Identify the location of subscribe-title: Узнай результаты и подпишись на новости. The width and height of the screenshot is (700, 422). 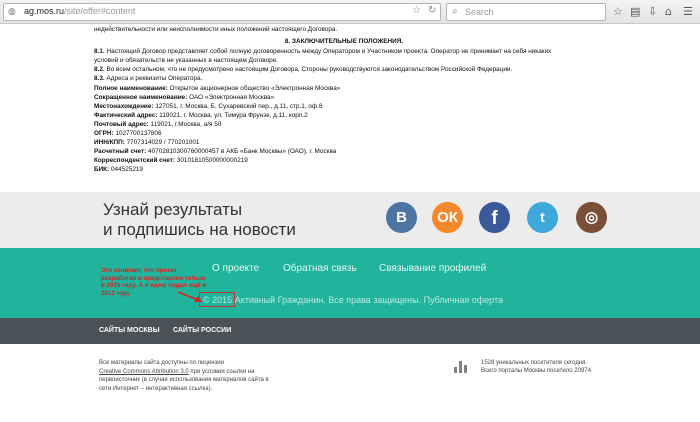
(218, 220).